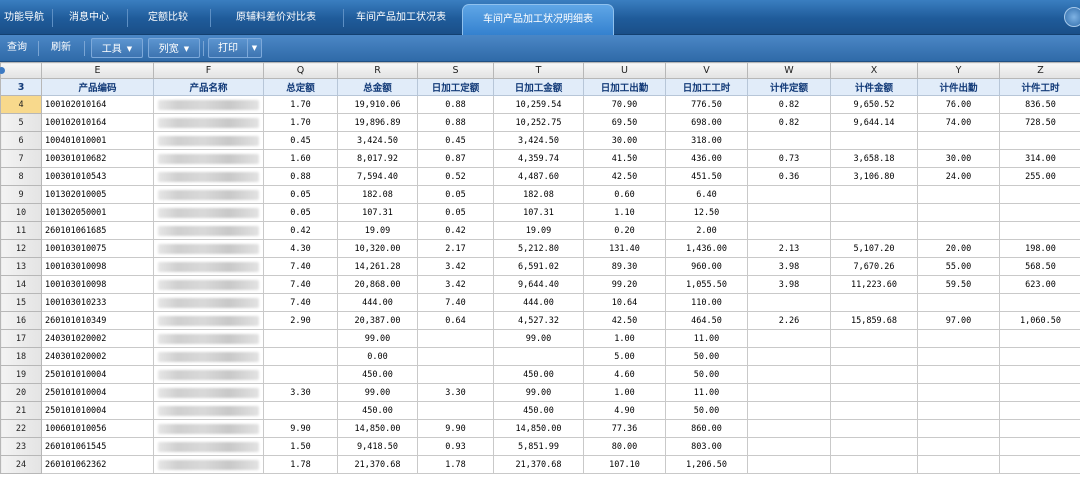  What do you see at coordinates (706, 284) in the screenshot?
I see `value-cell-v: 1,055.50` at bounding box center [706, 284].